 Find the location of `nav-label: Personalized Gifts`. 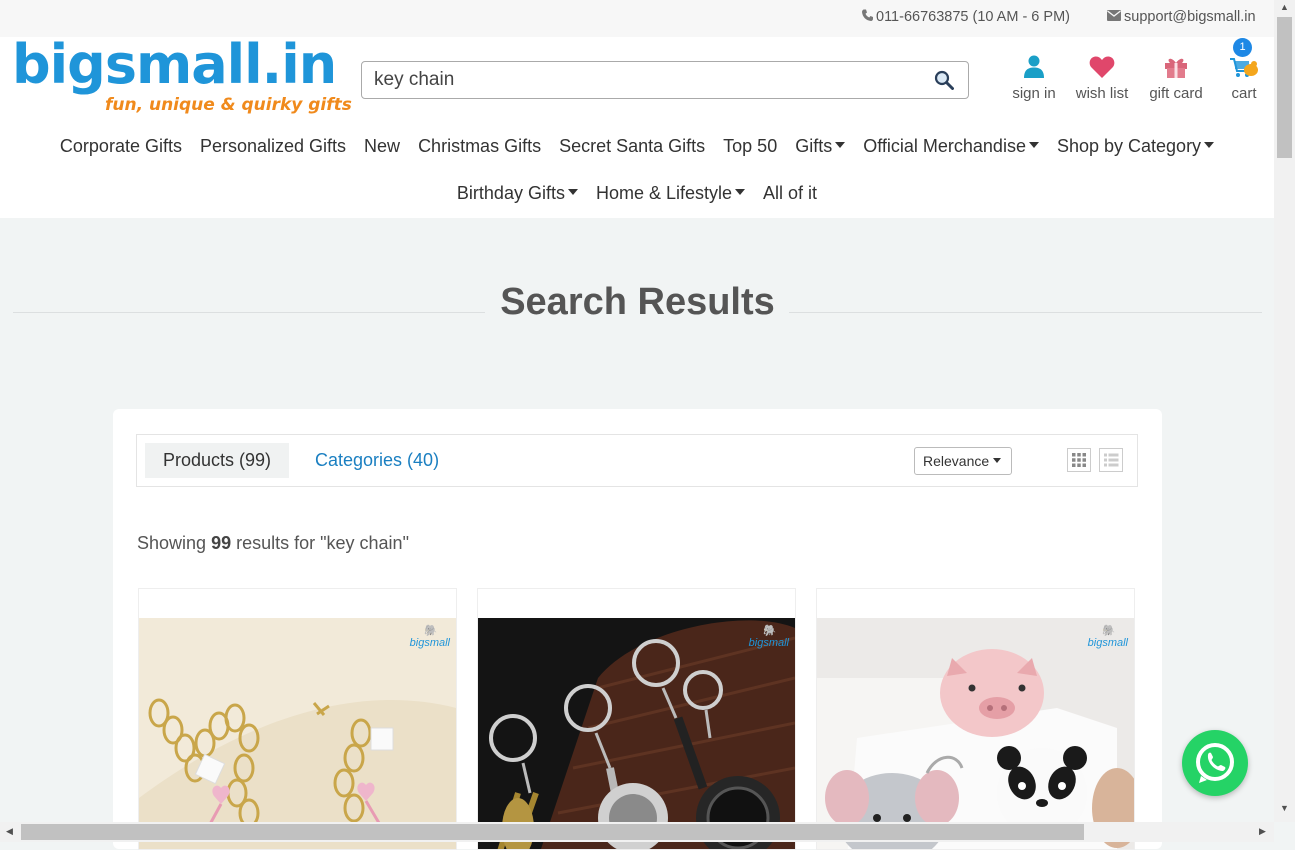

nav-label: Personalized Gifts is located at coordinates (273, 146).